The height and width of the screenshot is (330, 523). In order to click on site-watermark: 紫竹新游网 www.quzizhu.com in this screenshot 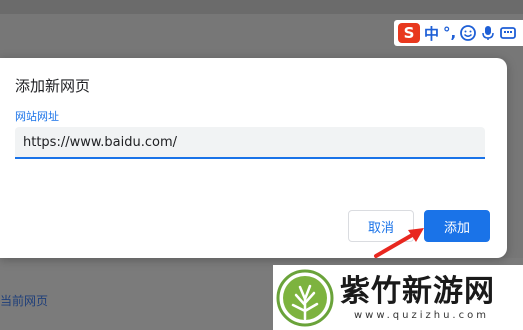, I will do `click(398, 297)`.